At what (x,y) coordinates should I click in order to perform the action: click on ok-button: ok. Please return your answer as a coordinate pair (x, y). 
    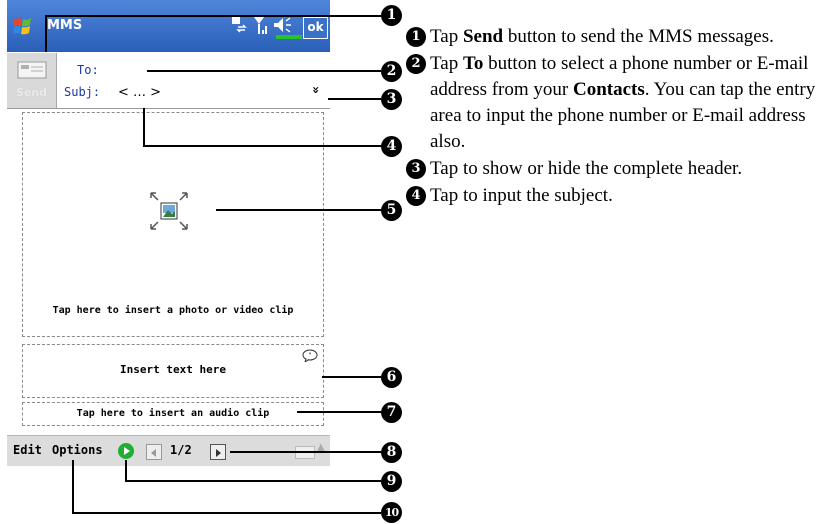
    Looking at the image, I should click on (315, 28).